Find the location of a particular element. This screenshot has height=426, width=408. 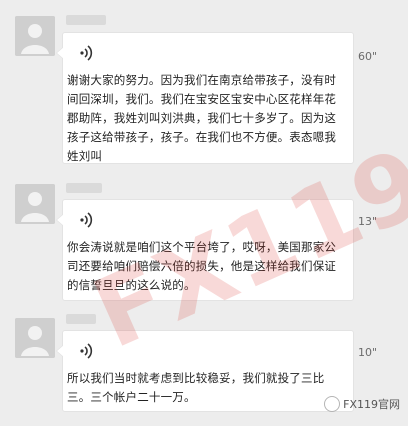

voice-duration: 60" is located at coordinates (368, 56).